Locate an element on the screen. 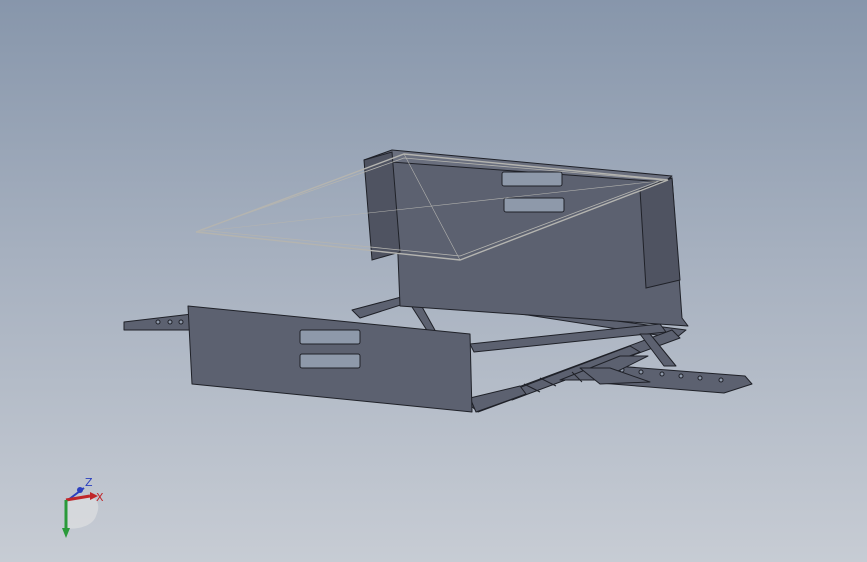 The image size is (867, 562). triad-y-arrow is located at coordinates (66, 533).